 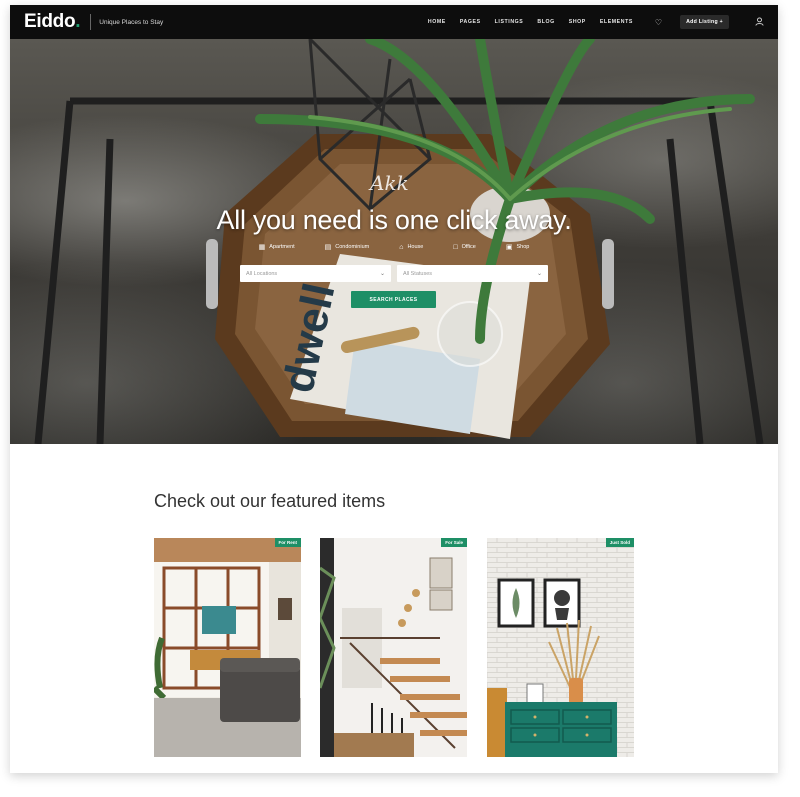 I want to click on building-icon: ▦, so click(x=262, y=247).